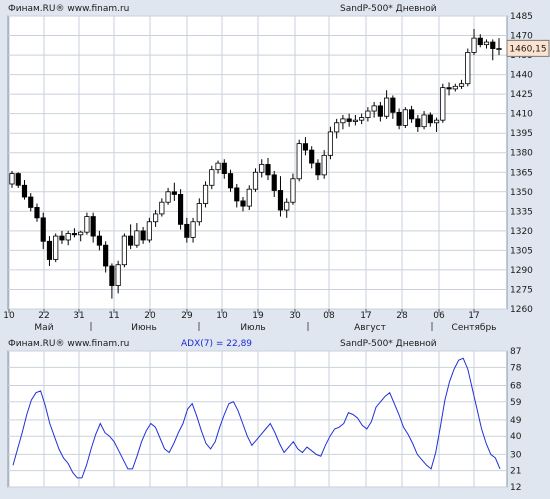 This screenshot has height=499, width=550. What do you see at coordinates (515, 488) in the screenshot?
I see `adx-y-tick-label: 12` at bounding box center [515, 488].